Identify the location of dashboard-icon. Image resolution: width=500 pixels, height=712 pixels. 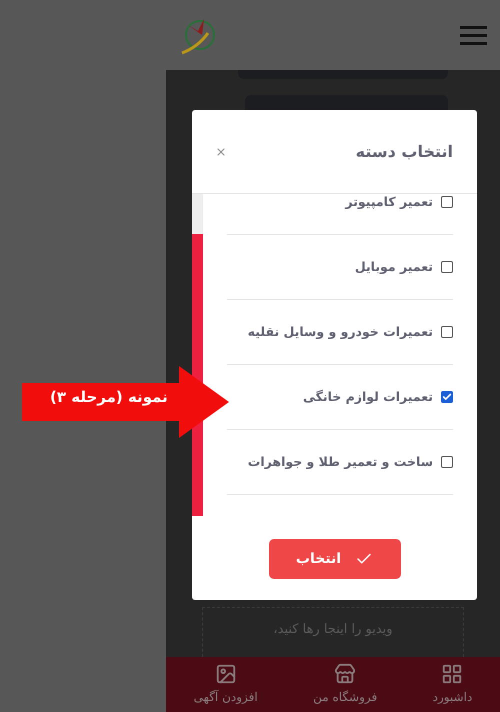
(452, 674).